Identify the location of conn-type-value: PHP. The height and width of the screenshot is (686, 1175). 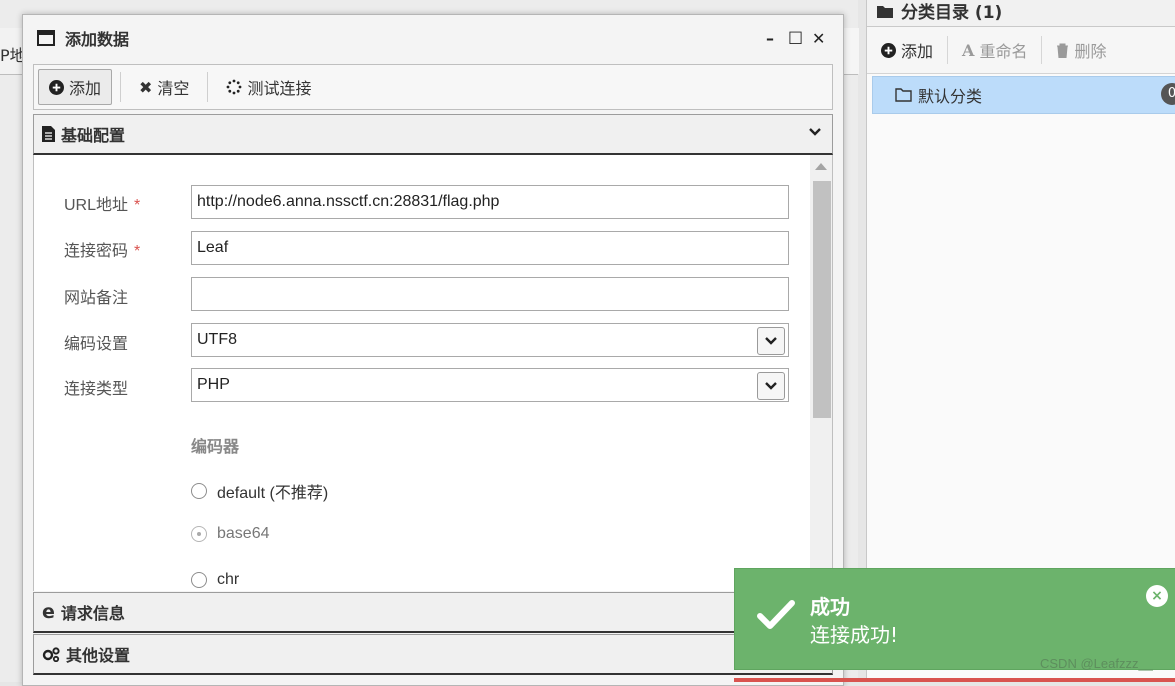
(213, 384).